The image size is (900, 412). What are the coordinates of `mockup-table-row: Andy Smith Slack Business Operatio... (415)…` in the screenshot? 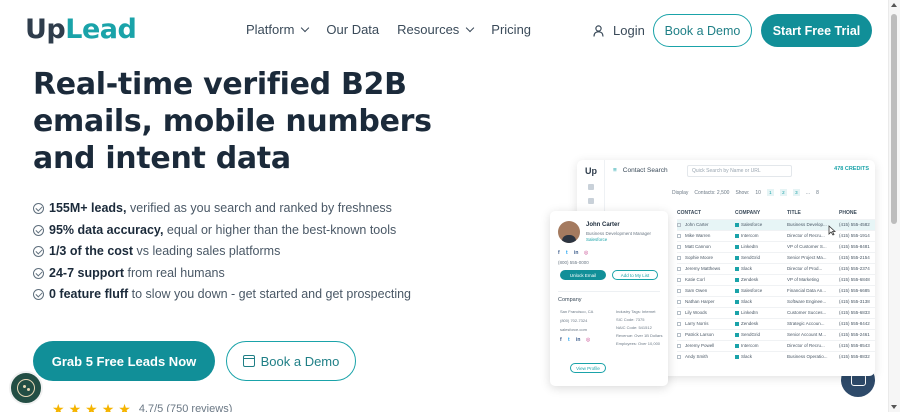 It's located at (776, 356).